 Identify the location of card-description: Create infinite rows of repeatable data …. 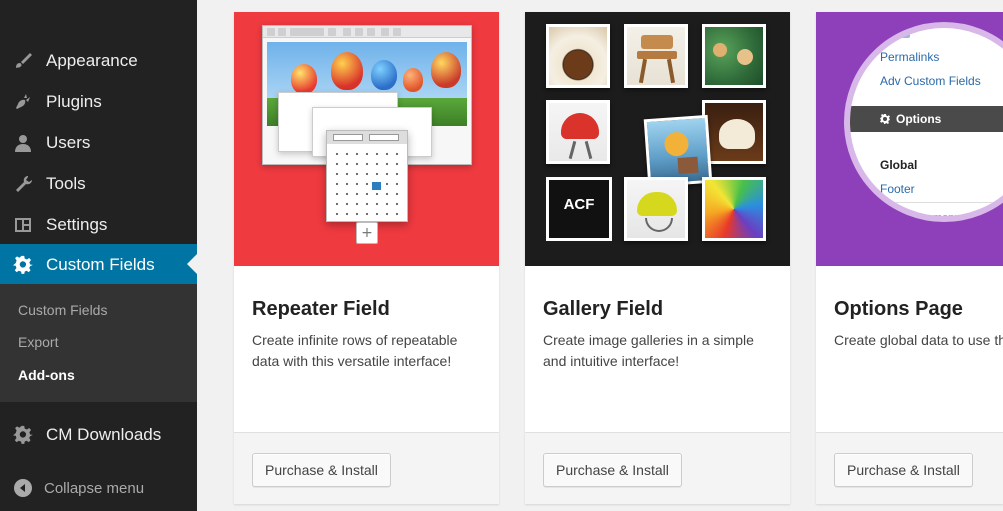
(355, 350).